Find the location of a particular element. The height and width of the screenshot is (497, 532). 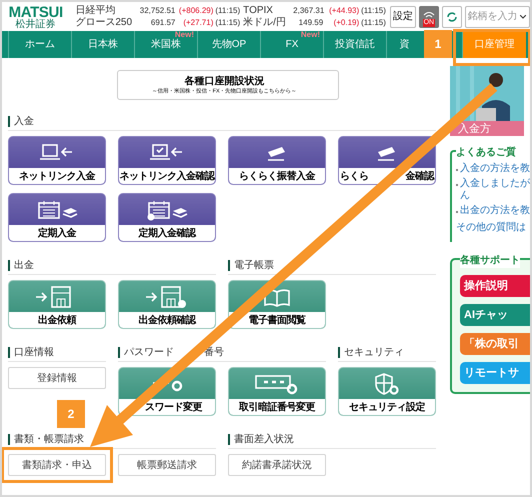

nav-tab: ホーム is located at coordinates (39, 44).